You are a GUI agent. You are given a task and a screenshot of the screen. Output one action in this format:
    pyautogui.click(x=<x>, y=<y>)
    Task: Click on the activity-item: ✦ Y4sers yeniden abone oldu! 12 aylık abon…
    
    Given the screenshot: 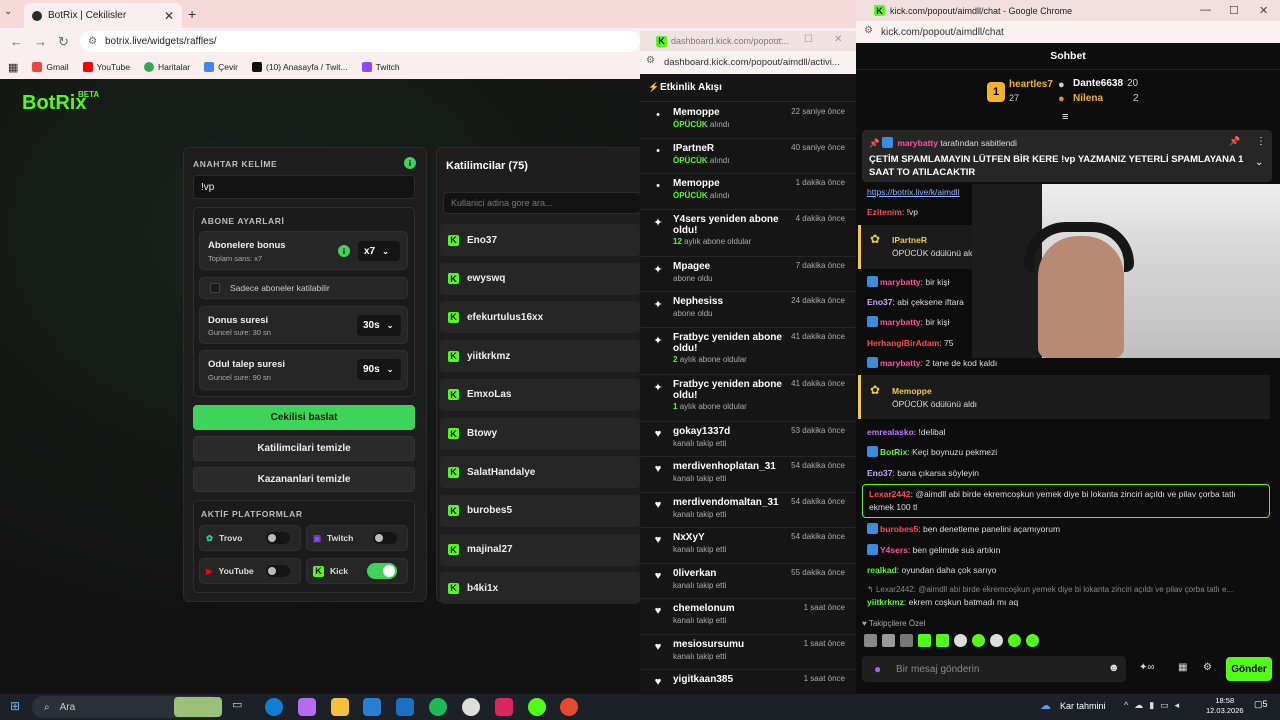 What is the action you would take?
    pyautogui.click(x=748, y=233)
    